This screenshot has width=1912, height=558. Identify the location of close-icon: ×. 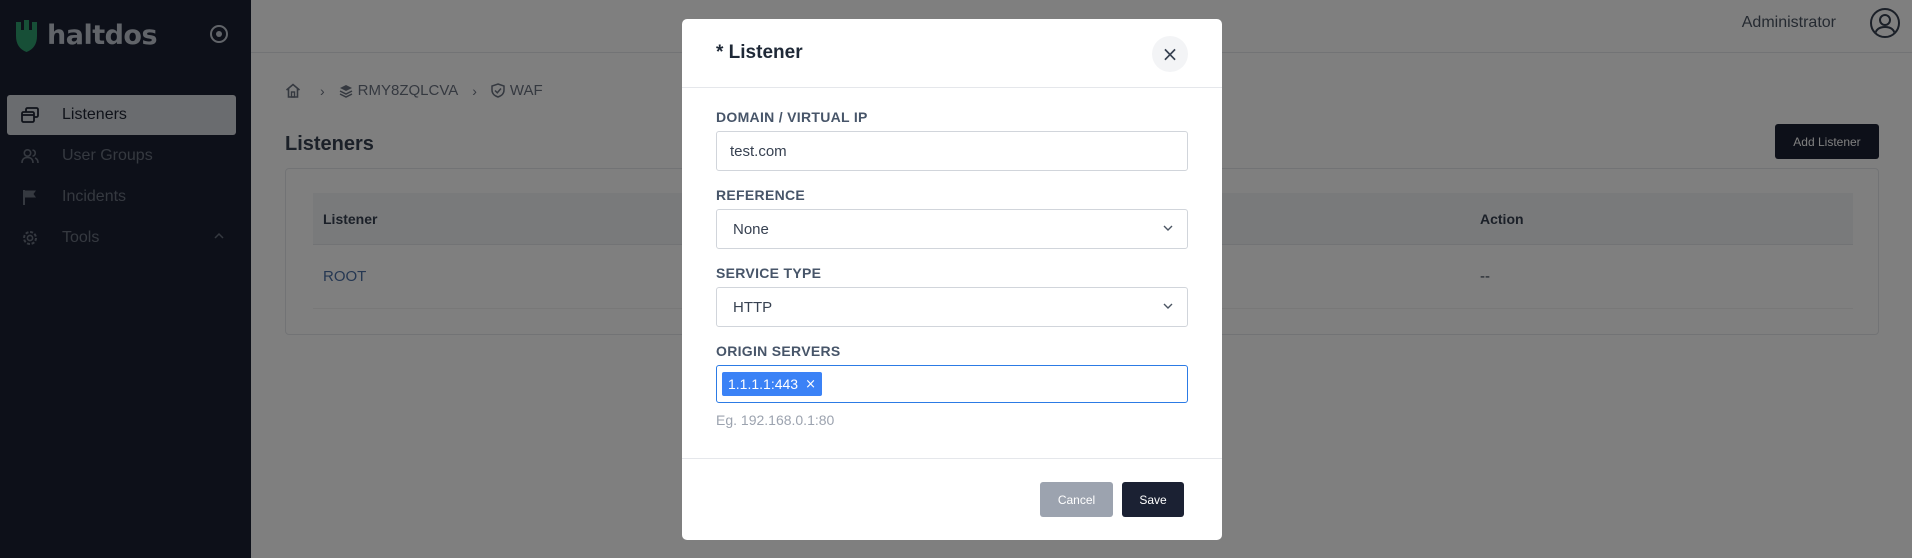
(1170, 54).